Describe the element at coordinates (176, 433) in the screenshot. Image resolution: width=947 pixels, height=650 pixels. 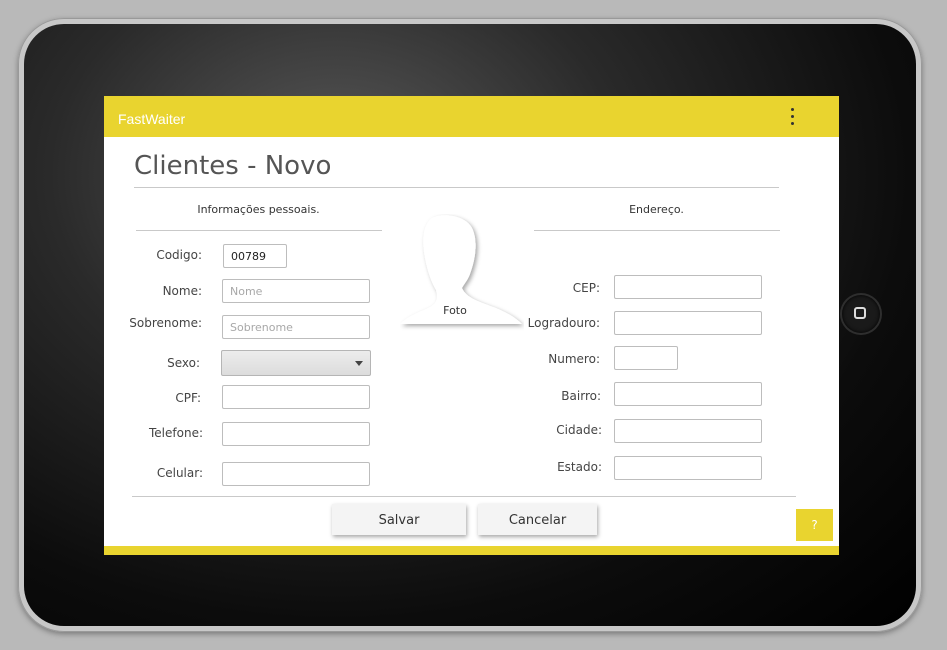
I see `telefone-label: Telefone:` at that location.